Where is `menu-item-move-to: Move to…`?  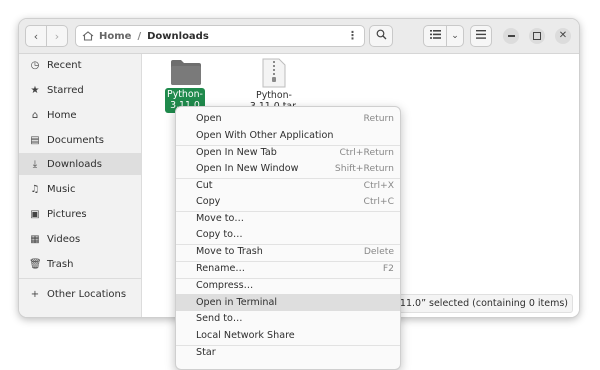
menu-item-move-to: Move to… is located at coordinates (288, 218).